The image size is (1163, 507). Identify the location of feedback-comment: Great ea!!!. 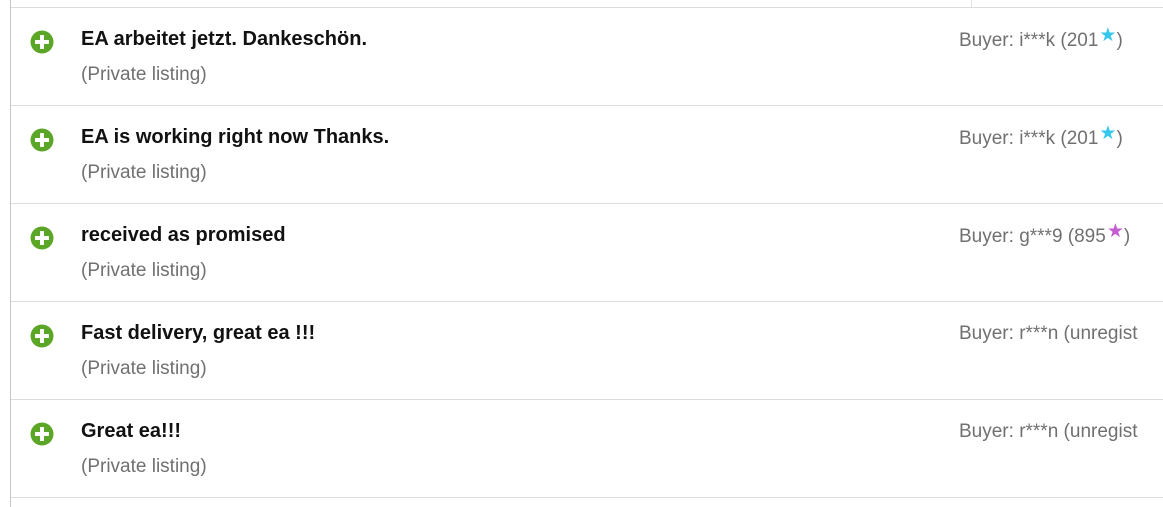
(131, 431).